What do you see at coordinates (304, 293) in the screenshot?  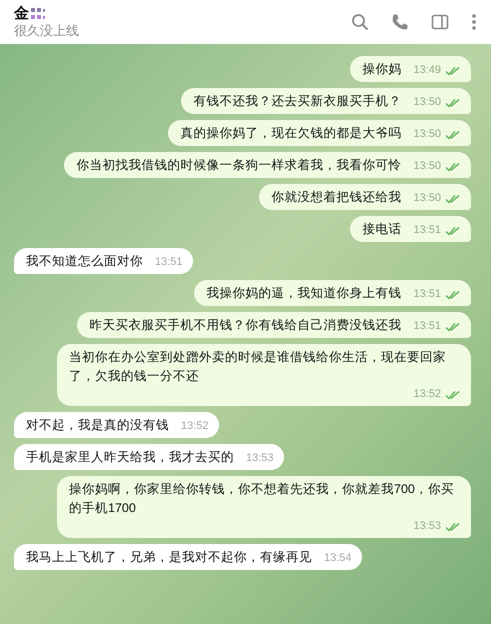 I see `message-text: 我操你妈的逼，我知道你身上有钱` at bounding box center [304, 293].